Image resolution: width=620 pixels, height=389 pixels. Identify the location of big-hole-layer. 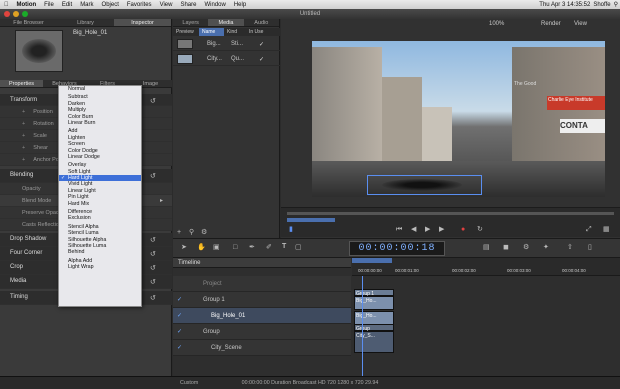
(422, 185).